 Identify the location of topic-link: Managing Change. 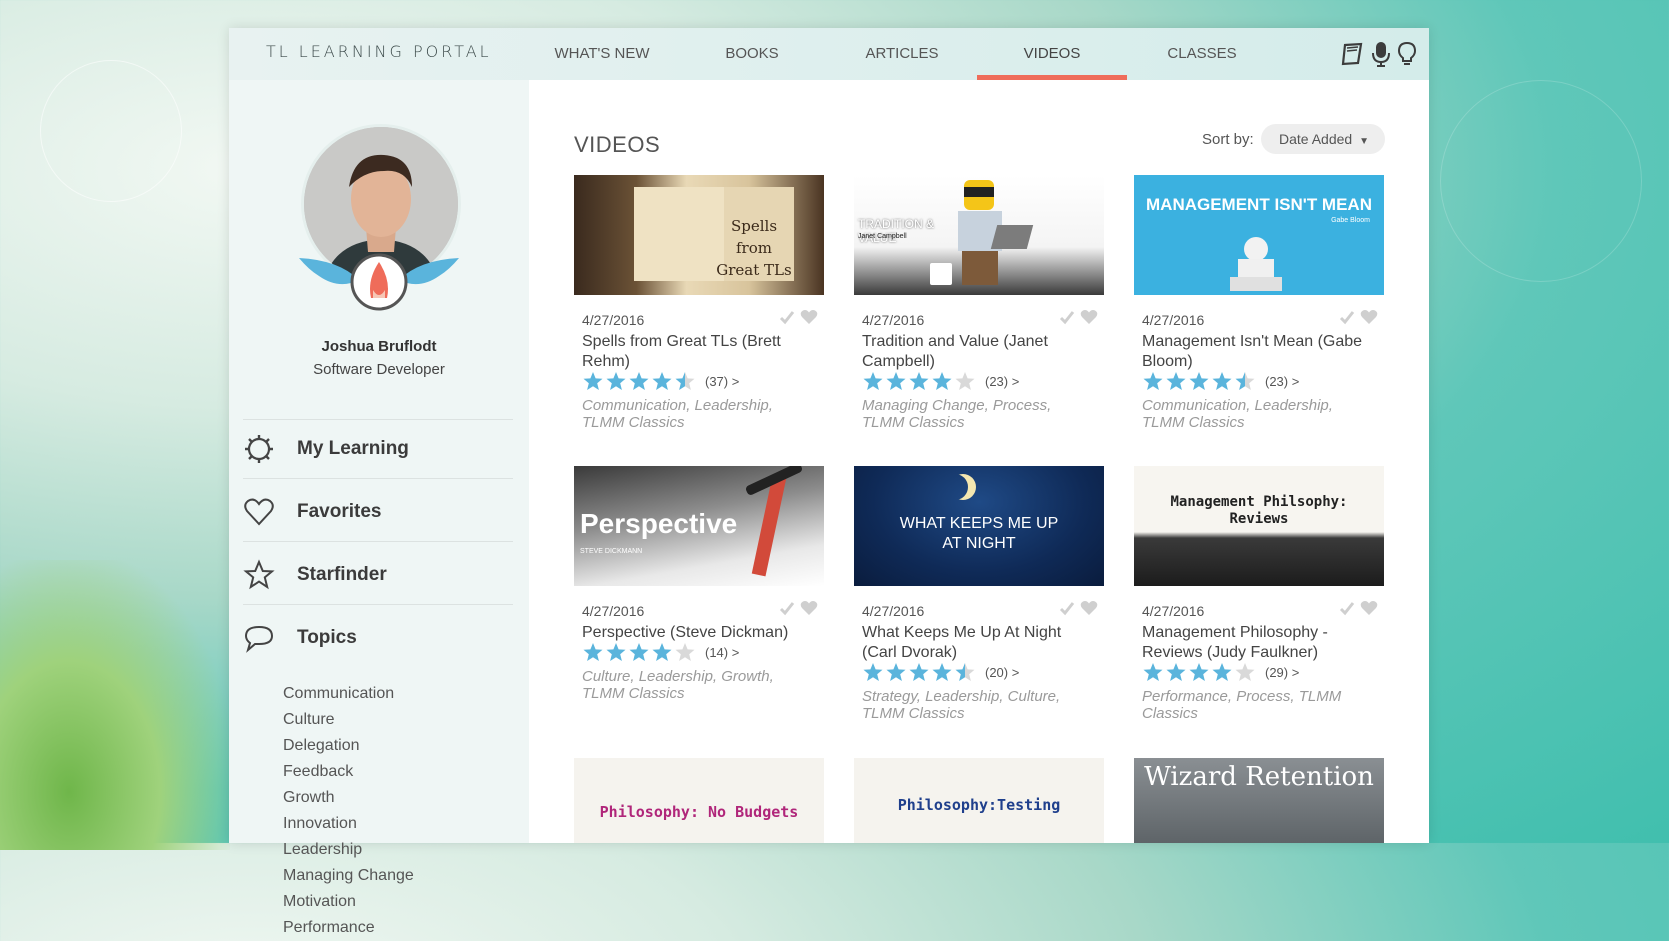
(348, 876).